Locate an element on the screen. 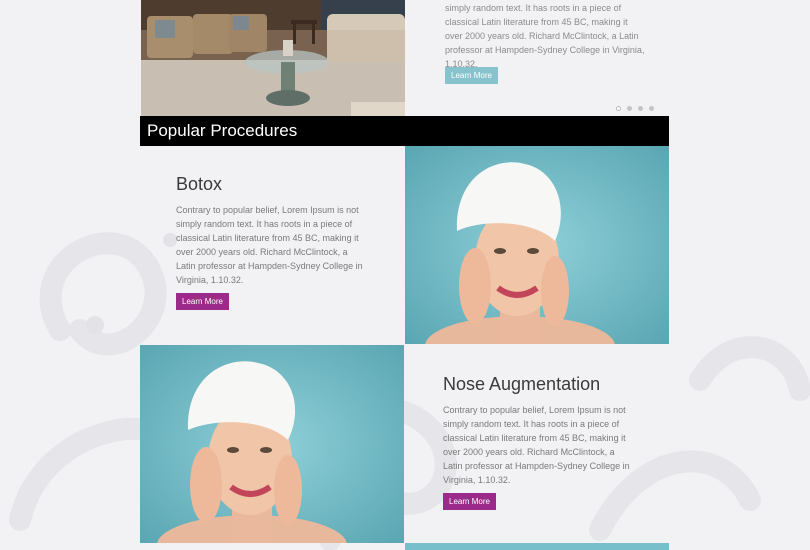 This screenshot has width=810, height=550. nose-augmentation-photo is located at coordinates (272, 444).